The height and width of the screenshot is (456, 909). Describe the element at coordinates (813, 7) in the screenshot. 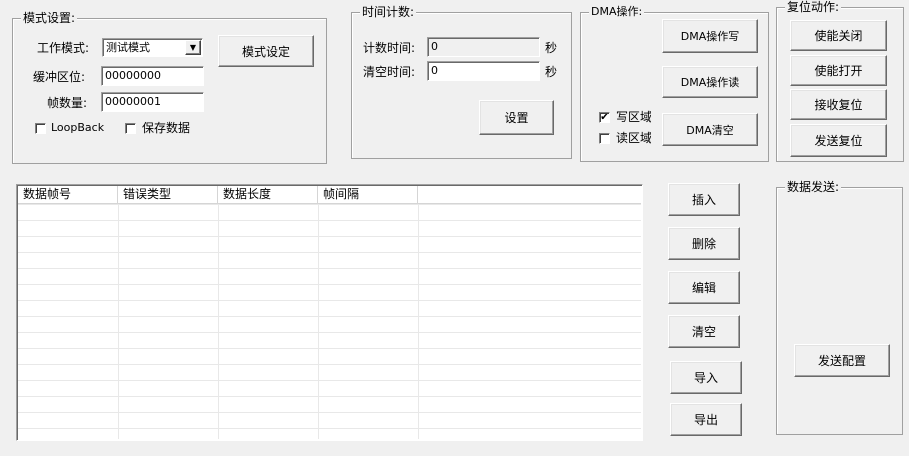

I see `reset-title: 复位动作:` at that location.